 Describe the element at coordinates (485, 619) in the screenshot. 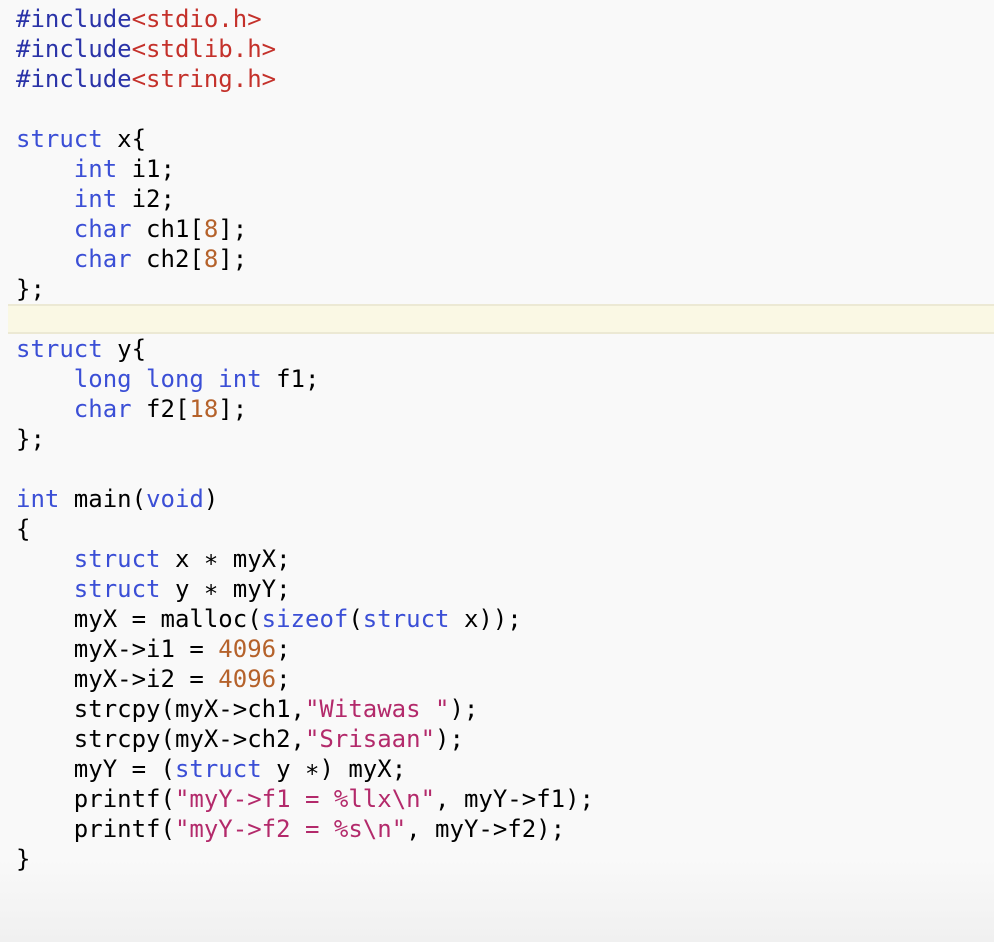

I see `plain-token: x));` at that location.